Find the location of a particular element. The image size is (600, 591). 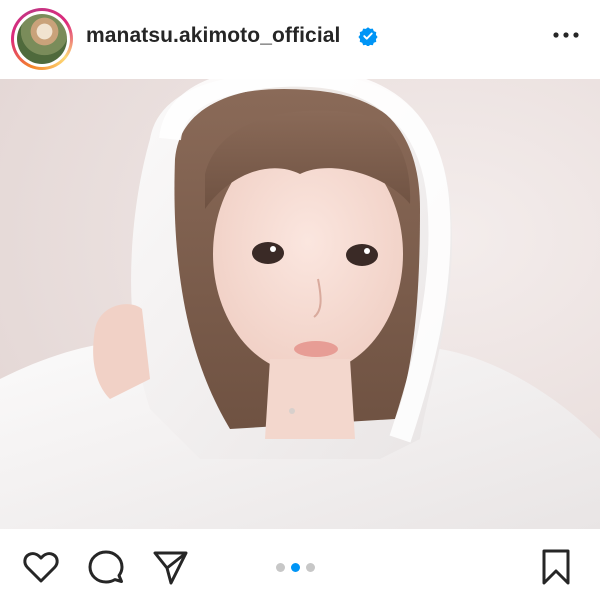

carousel-indicator is located at coordinates (295, 567).